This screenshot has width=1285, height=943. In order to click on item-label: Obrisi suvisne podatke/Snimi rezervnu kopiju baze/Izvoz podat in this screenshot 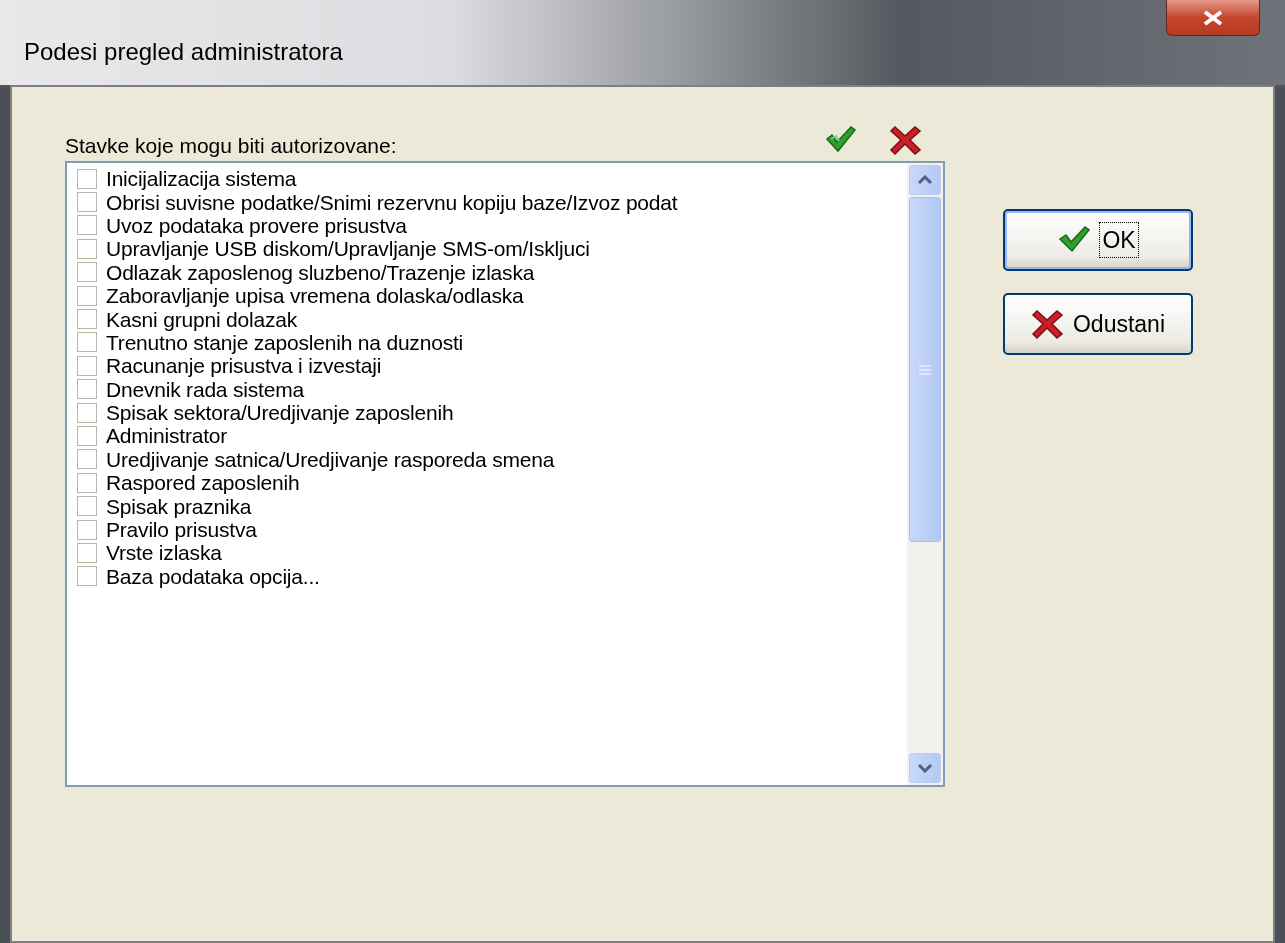, I will do `click(392, 202)`.